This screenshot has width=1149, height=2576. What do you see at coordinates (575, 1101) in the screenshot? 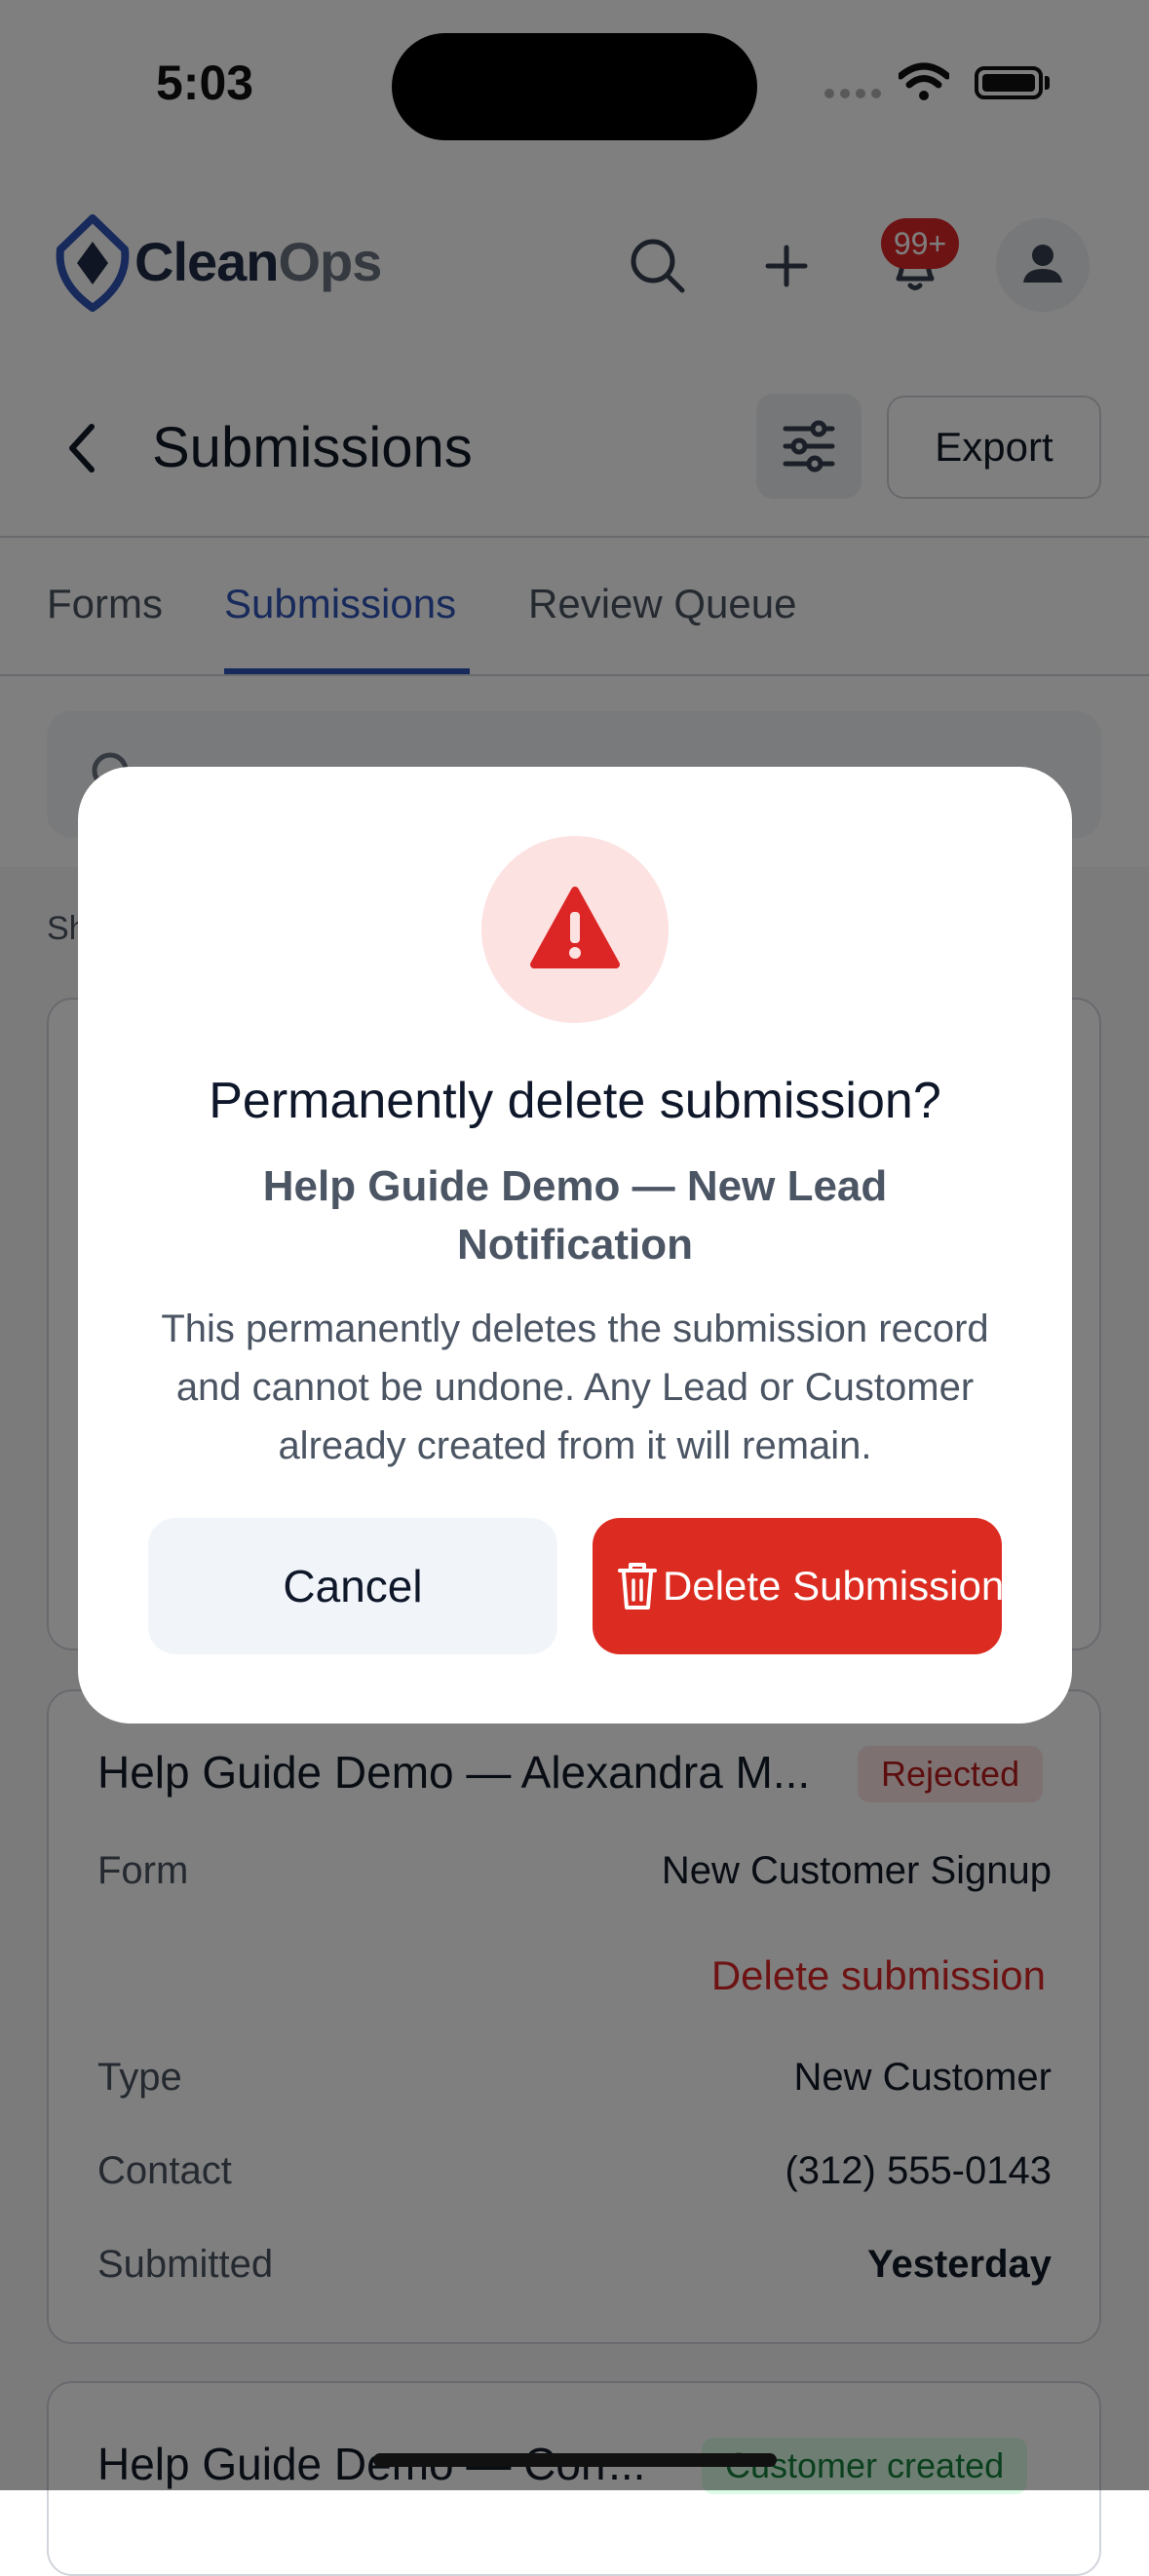
I see `dialog-title: Permanently delete submission?` at bounding box center [575, 1101].